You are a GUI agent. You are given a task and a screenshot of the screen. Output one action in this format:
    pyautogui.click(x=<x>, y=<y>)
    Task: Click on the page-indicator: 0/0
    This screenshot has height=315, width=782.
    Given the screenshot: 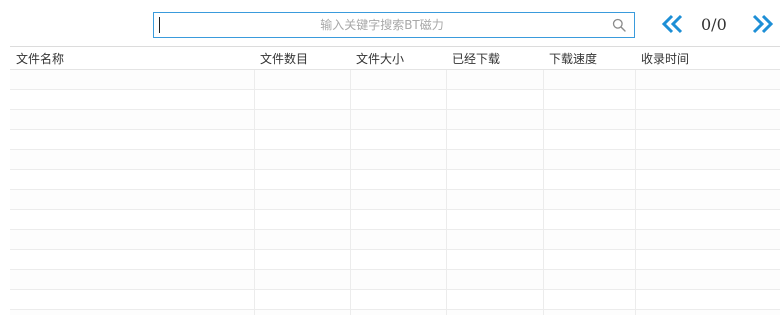 What is the action you would take?
    pyautogui.click(x=714, y=24)
    